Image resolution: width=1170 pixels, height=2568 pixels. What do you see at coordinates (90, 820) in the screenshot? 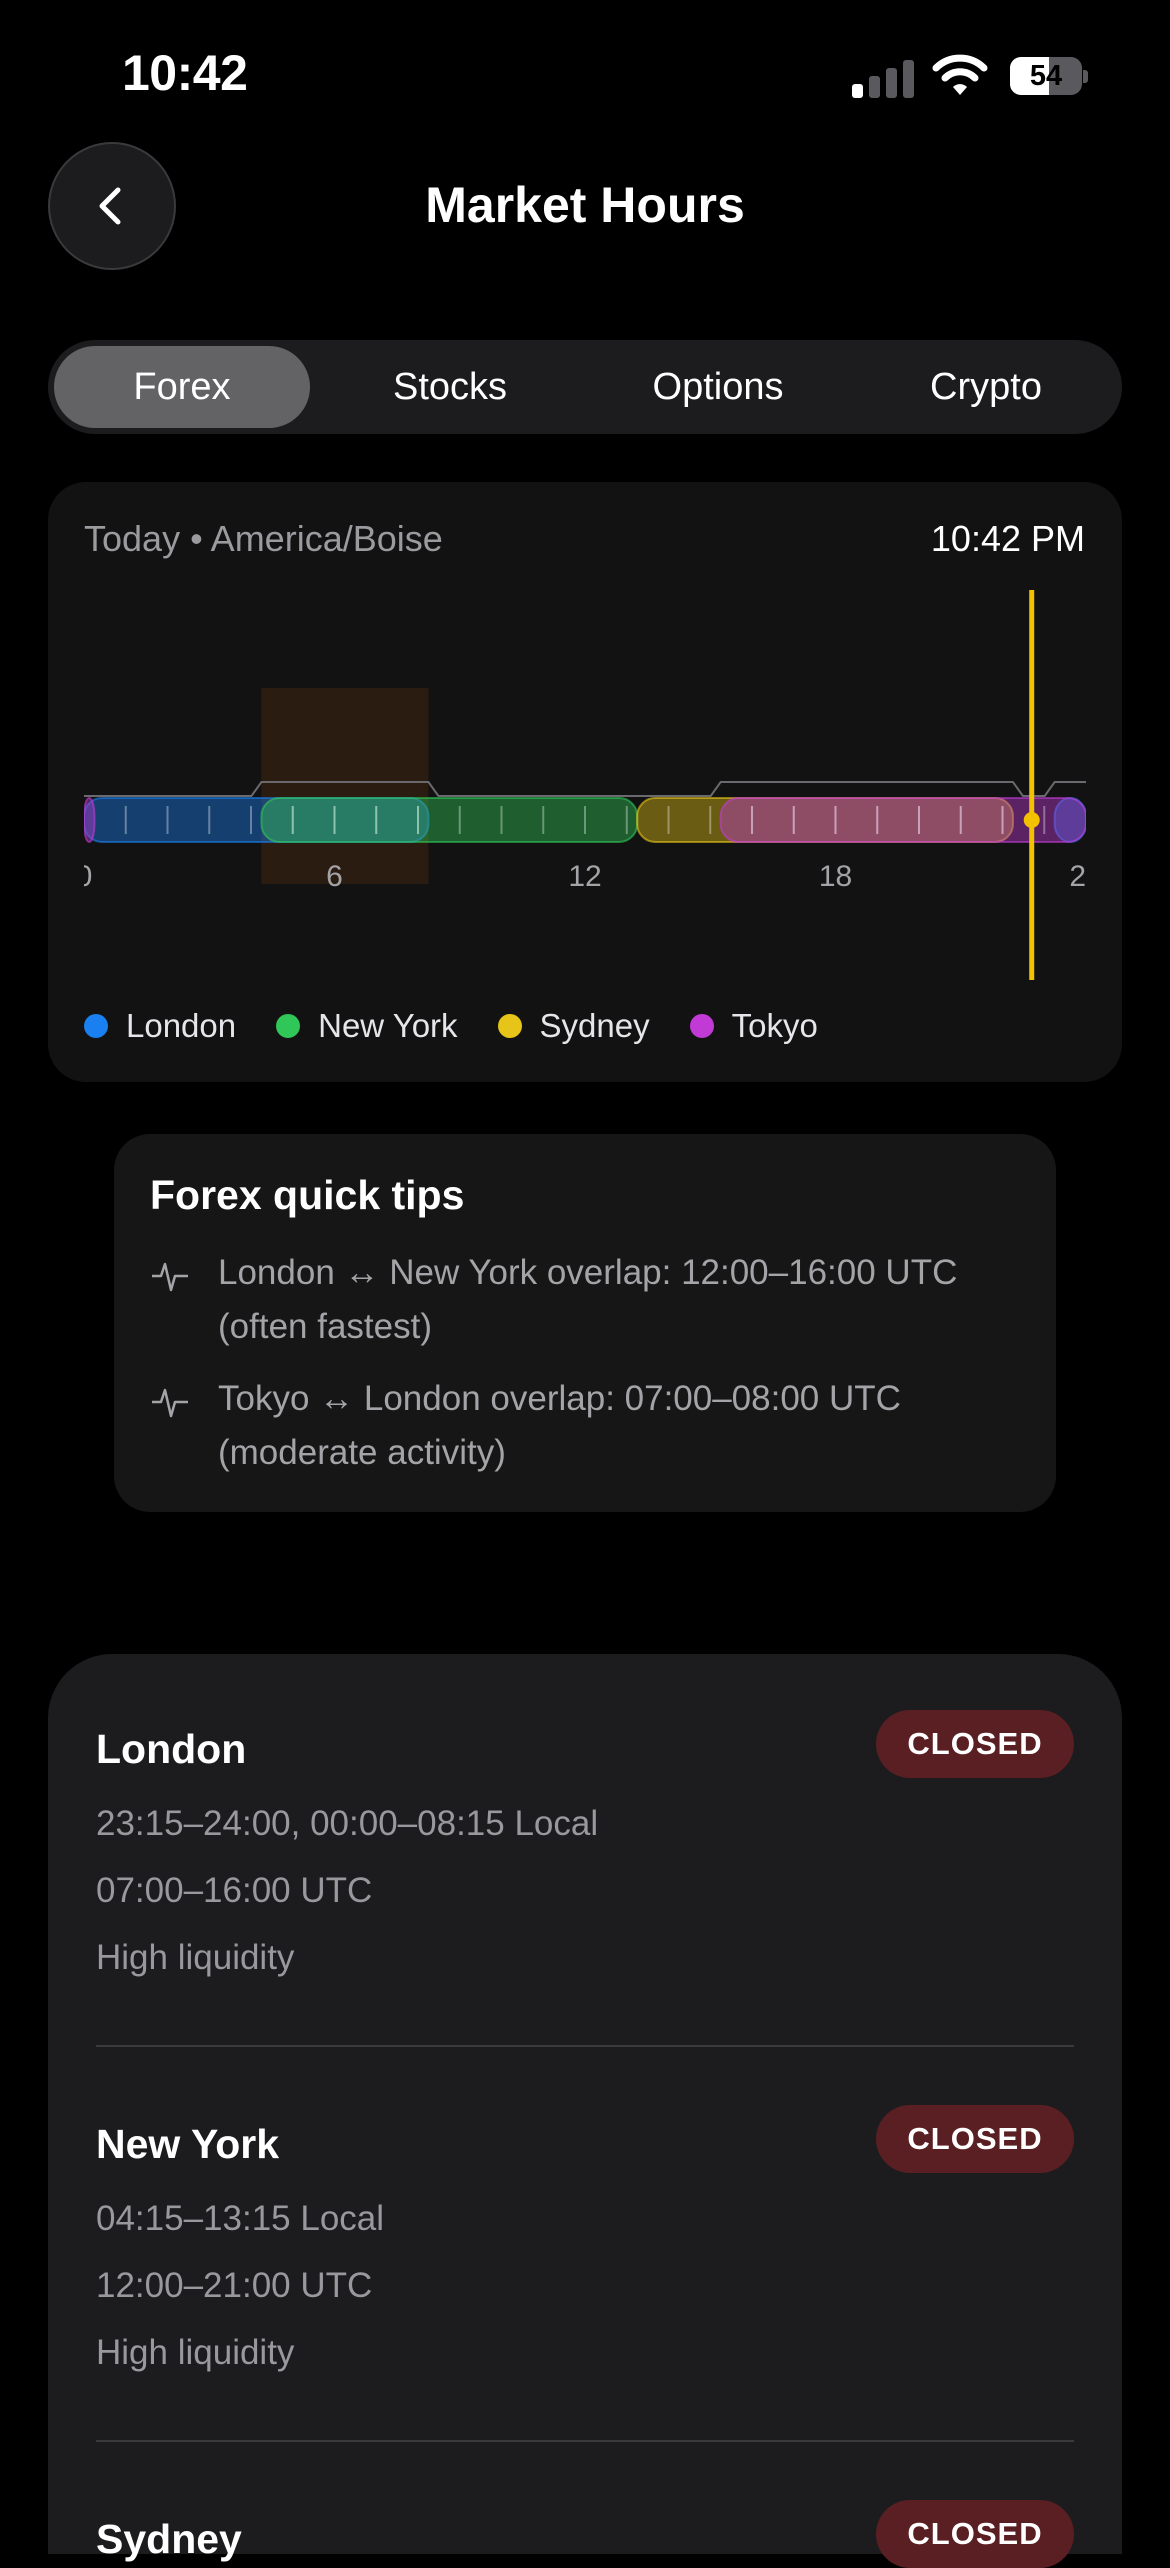
I see `session-bar-tokyo` at bounding box center [90, 820].